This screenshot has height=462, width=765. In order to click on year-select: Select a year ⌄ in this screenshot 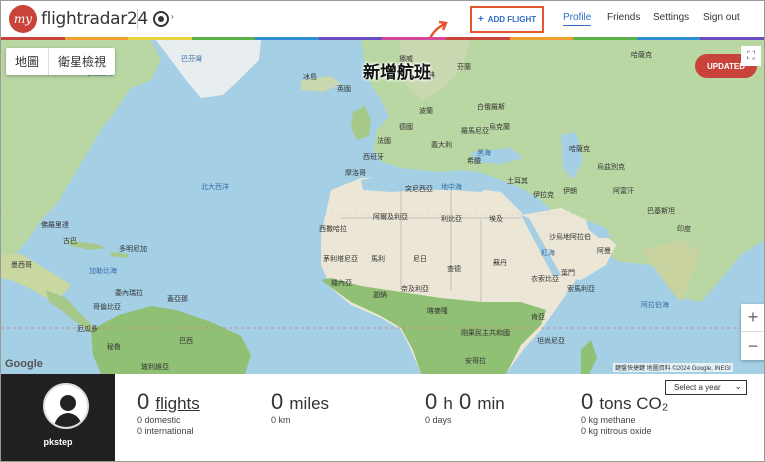, I will do `click(706, 387)`.